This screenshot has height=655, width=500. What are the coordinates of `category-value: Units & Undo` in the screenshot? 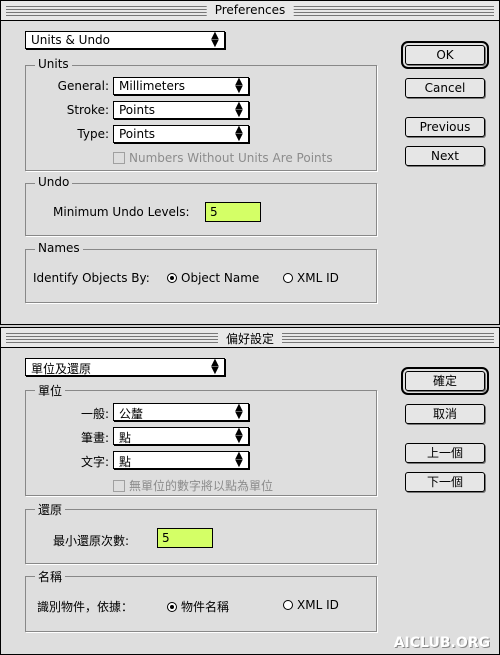 It's located at (71, 40).